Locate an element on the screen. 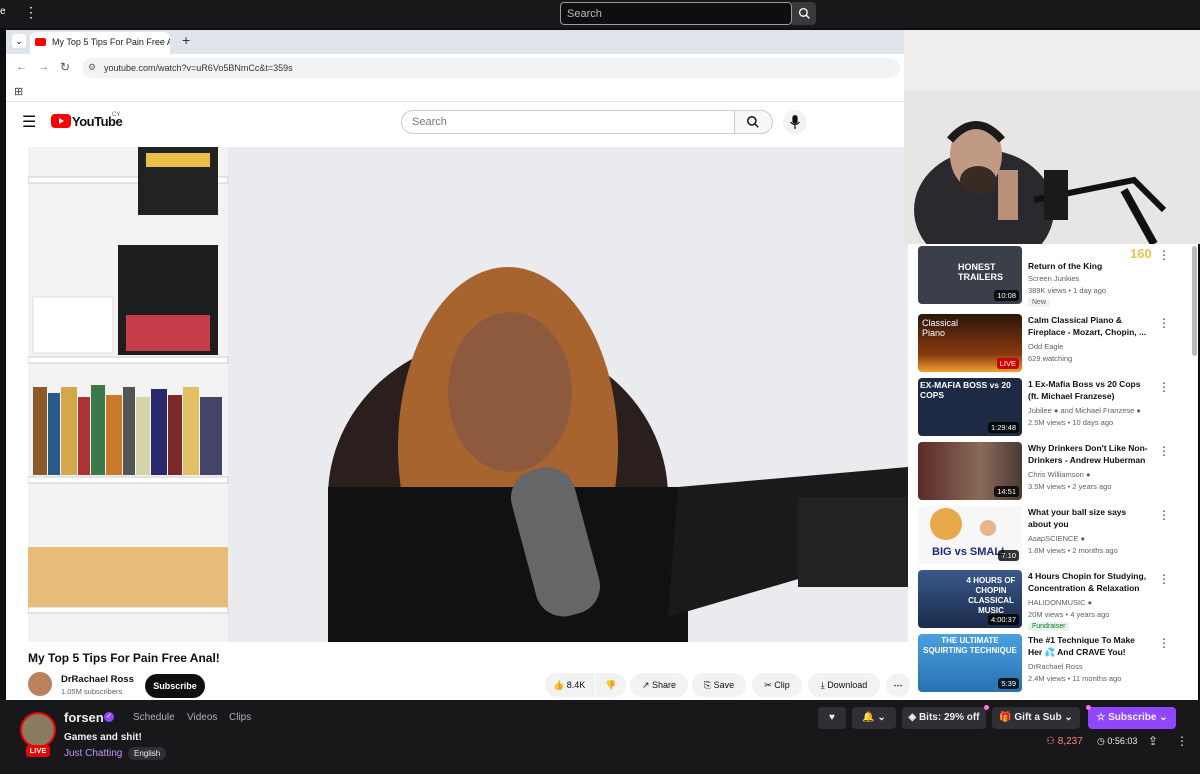 The image size is (1200, 774). recommendation-channel: Chris Williamson ● is located at coordinates (1059, 474).